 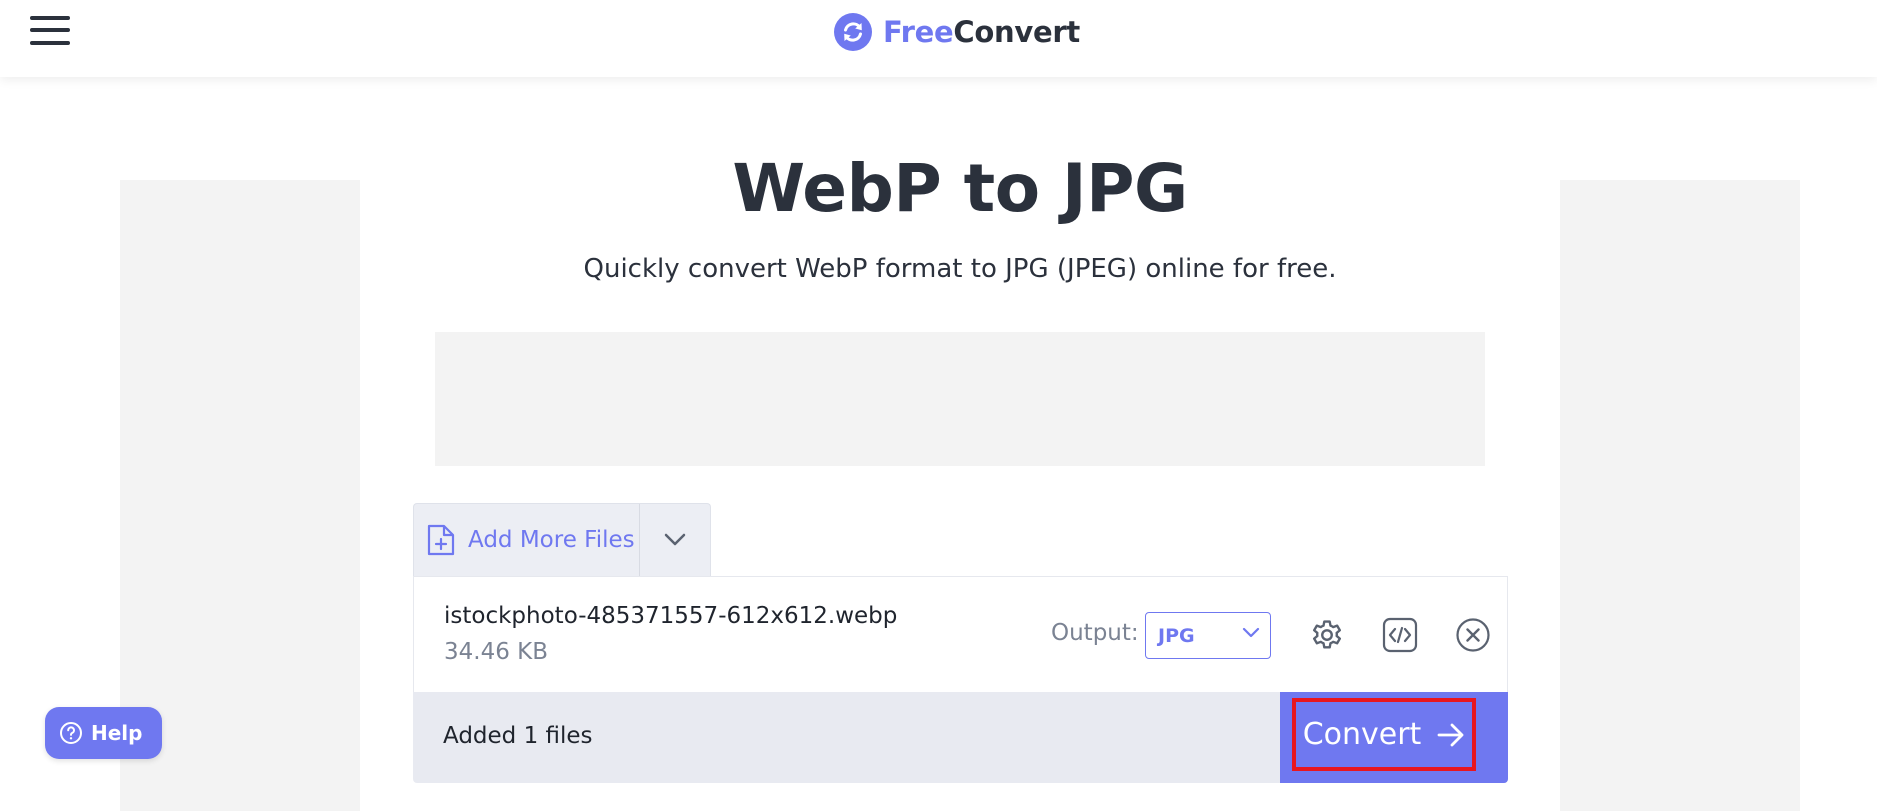 I want to click on output-format-value: JPG, so click(x=1176, y=635).